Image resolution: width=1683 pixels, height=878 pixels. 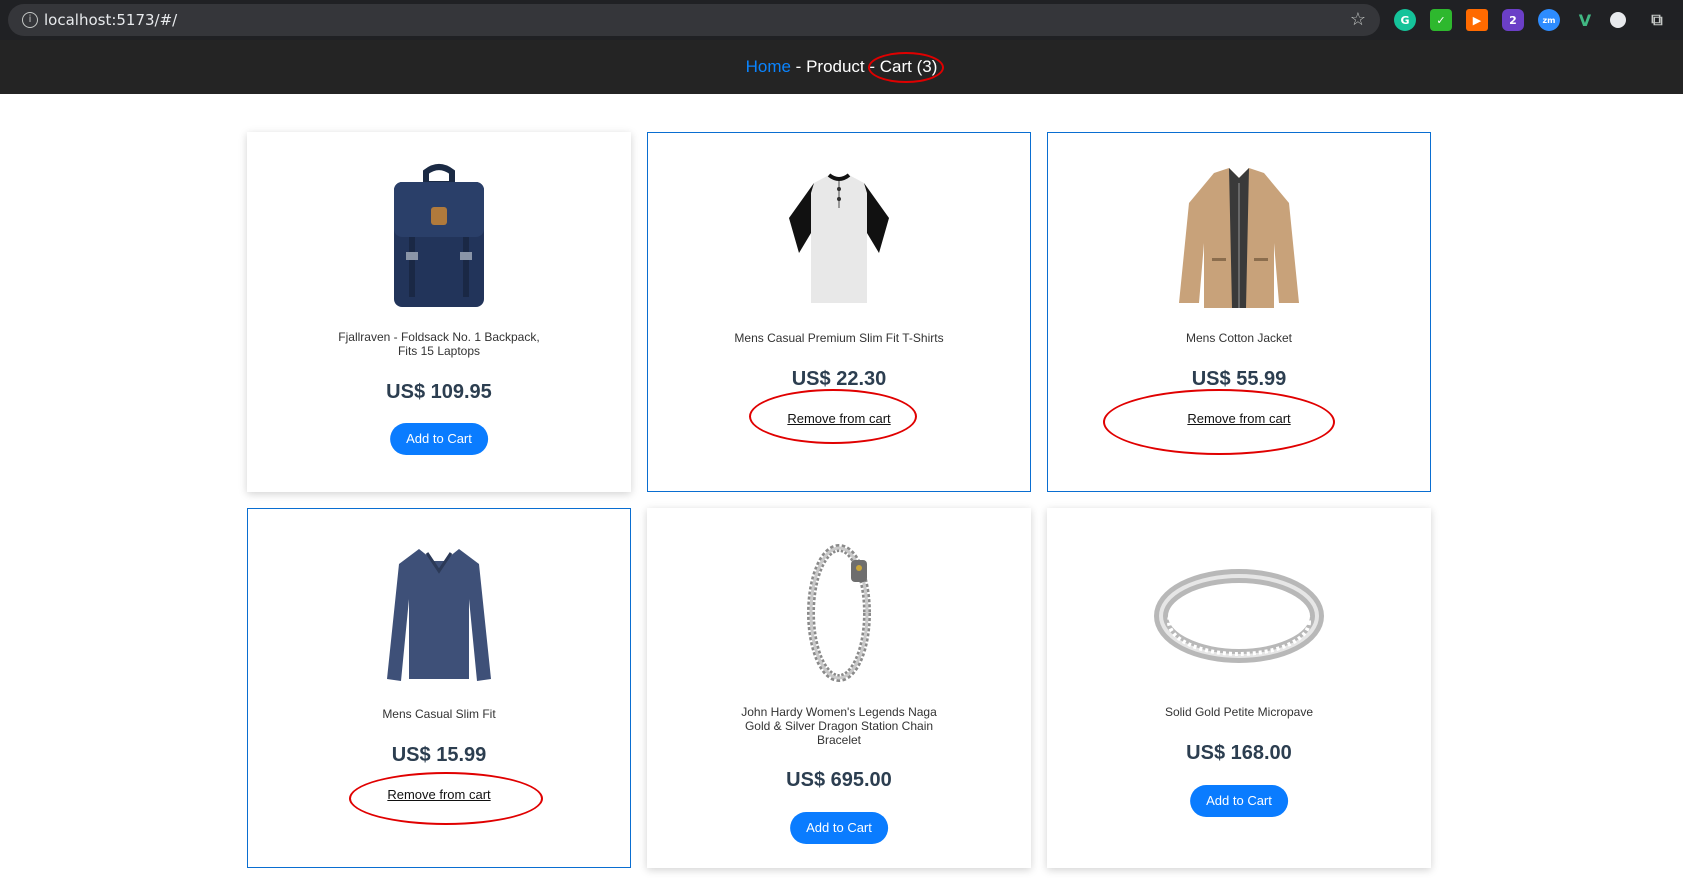 I want to click on zoom-extension-icon: zm, so click(x=1549, y=20).